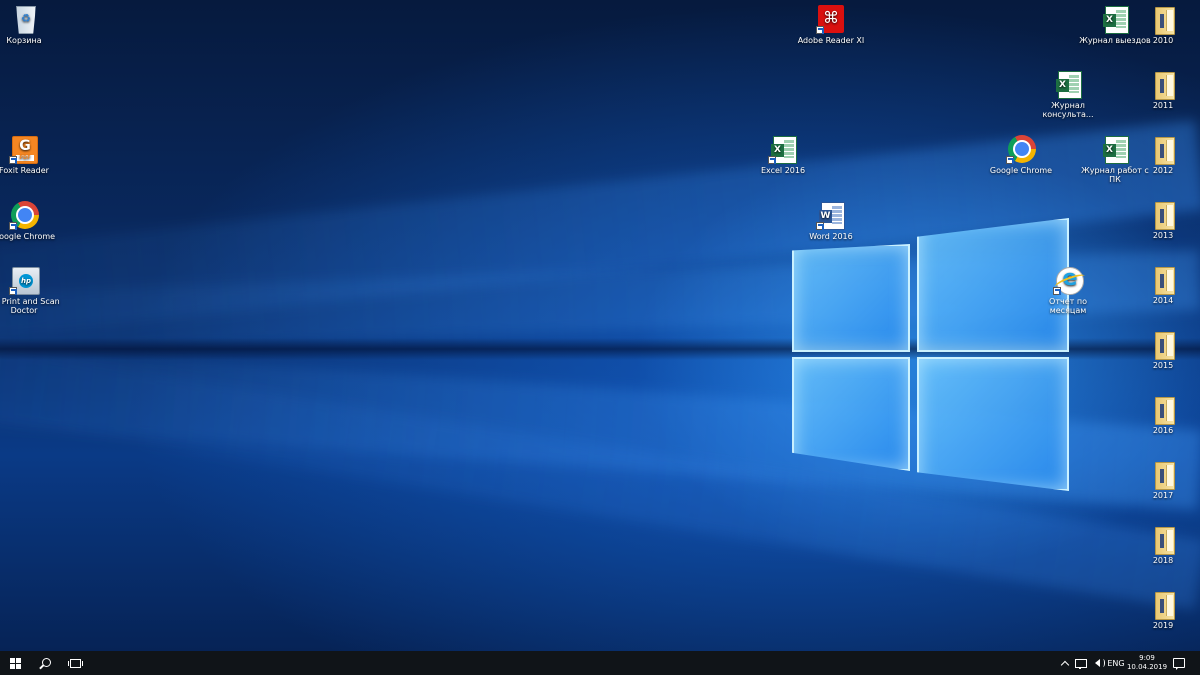  I want to click on volume-button, so click(1097, 663).